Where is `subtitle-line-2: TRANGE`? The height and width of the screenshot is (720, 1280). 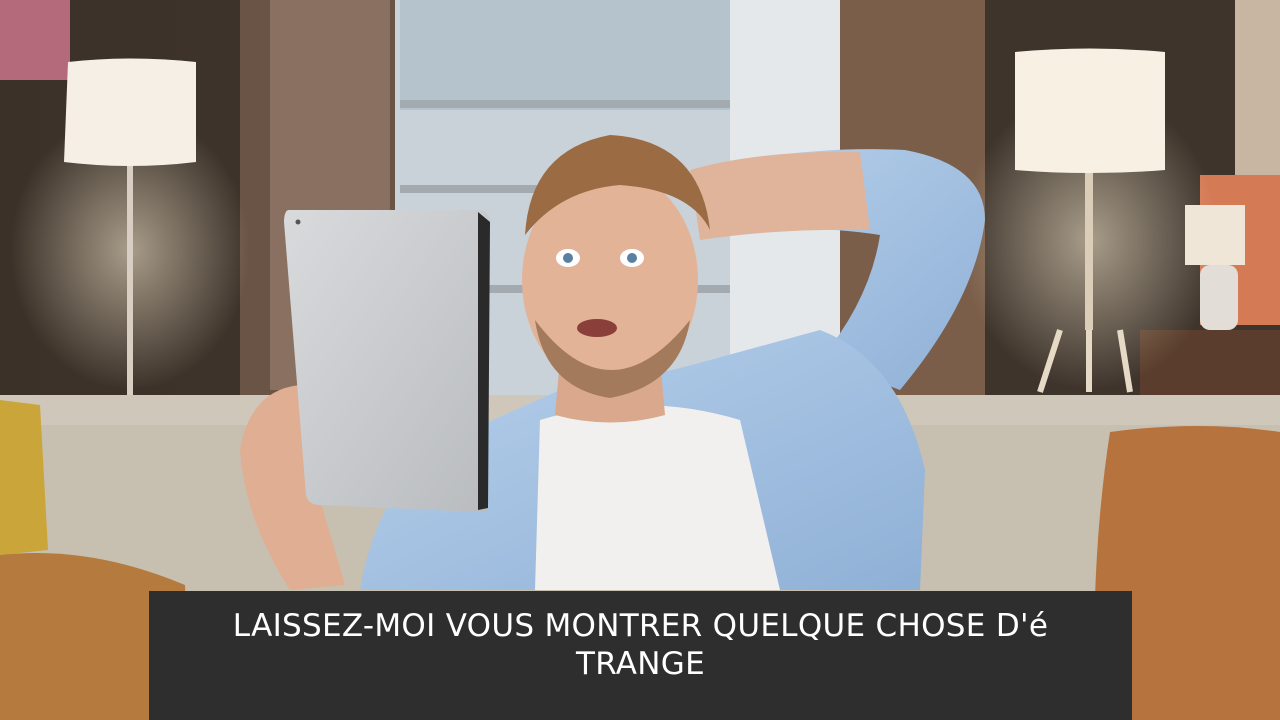
subtitle-line-2: TRANGE is located at coordinates (640, 664).